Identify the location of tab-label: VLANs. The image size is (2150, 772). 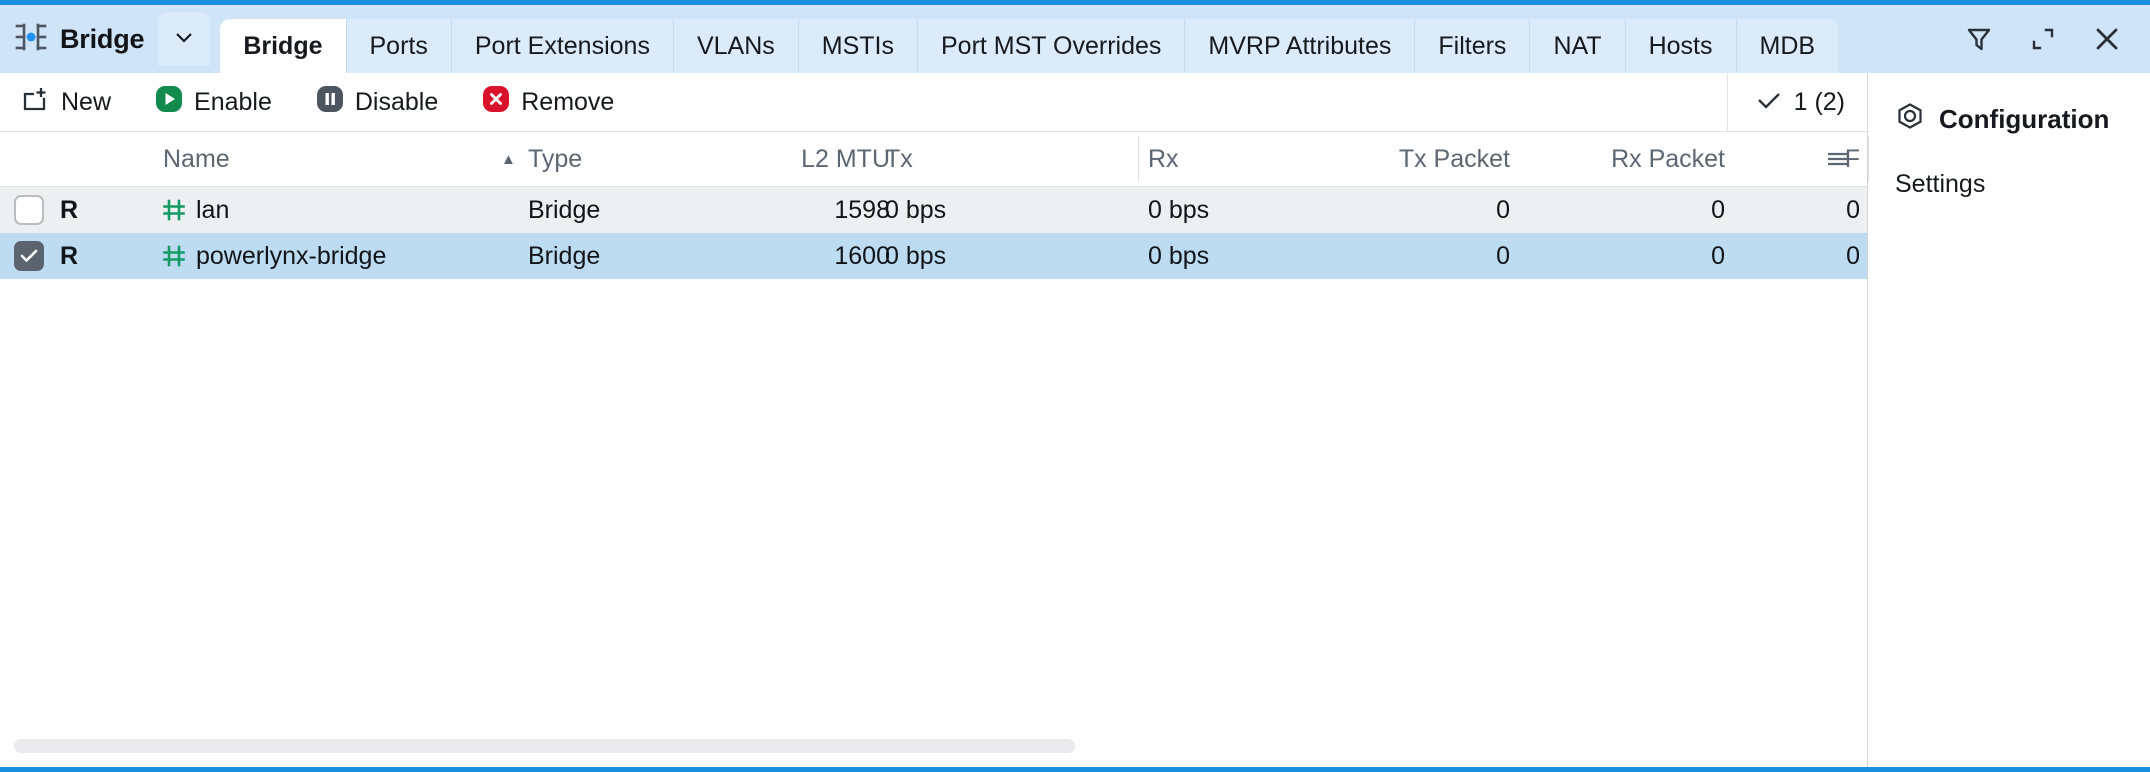
(735, 45).